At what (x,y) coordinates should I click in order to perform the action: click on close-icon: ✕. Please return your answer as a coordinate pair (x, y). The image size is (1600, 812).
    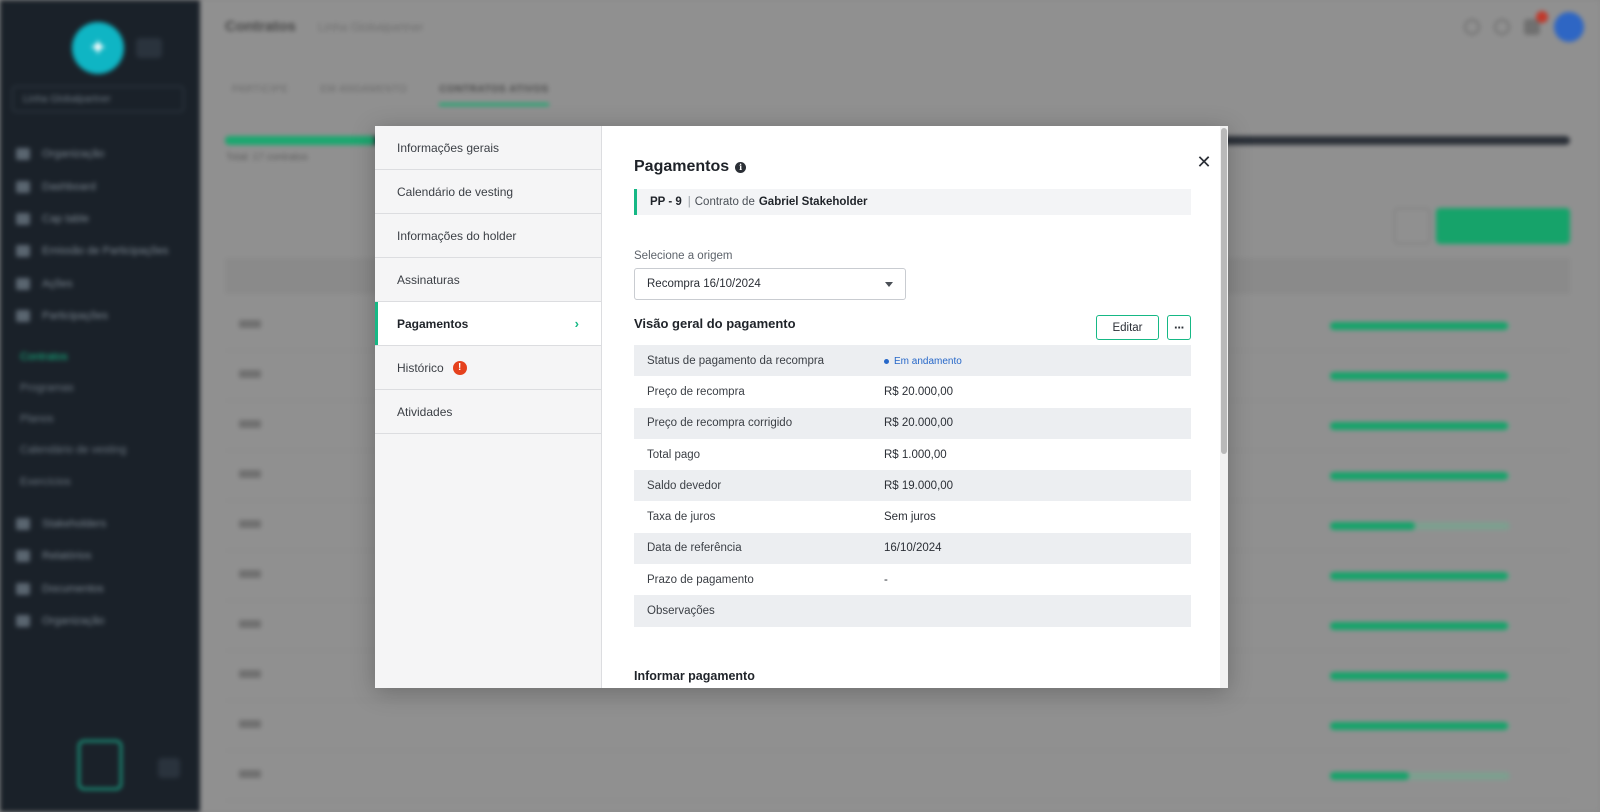
    Looking at the image, I should click on (1204, 162).